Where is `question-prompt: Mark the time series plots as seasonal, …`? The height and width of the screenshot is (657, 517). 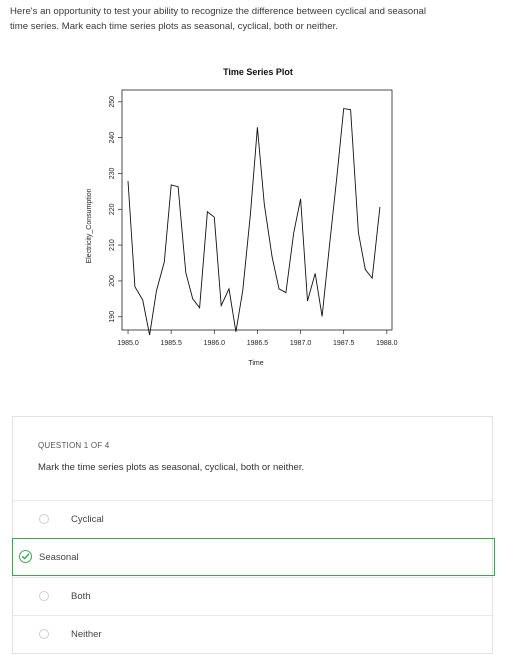
question-prompt: Mark the time series plots as seasonal, … is located at coordinates (171, 467).